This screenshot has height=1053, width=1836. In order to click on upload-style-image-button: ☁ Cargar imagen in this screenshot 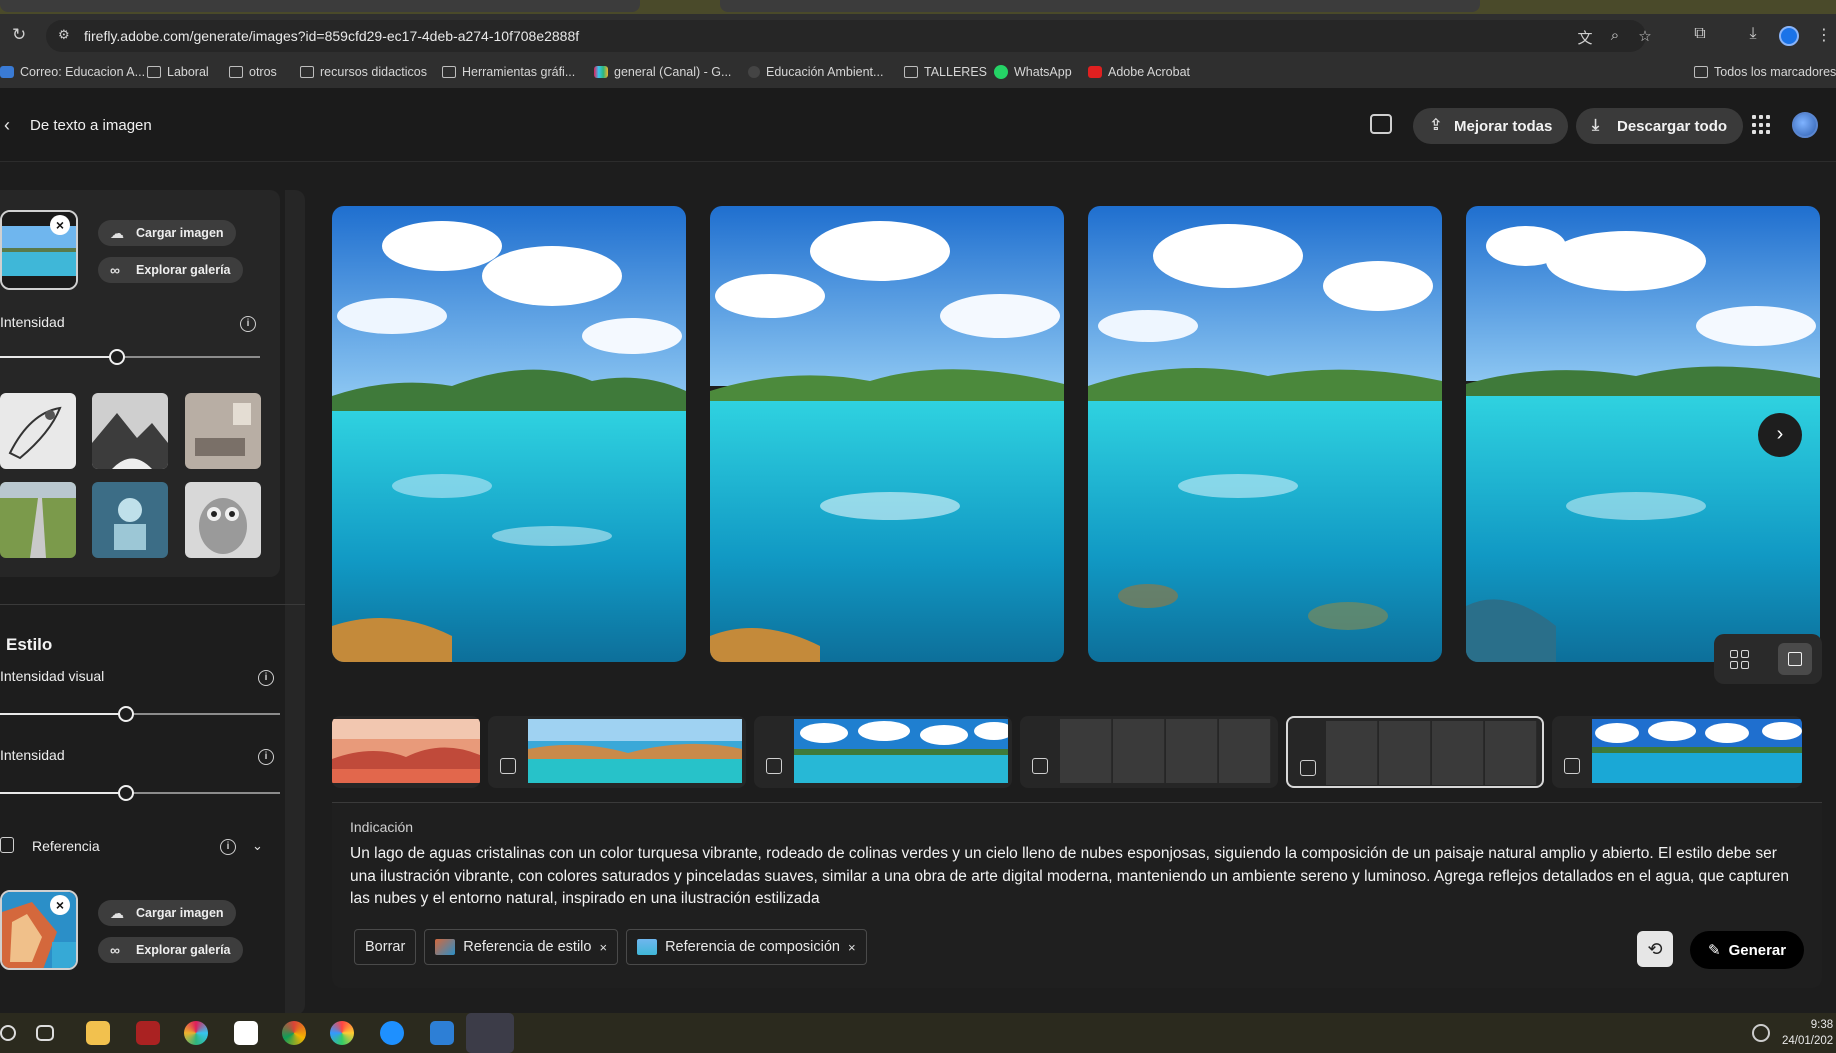, I will do `click(167, 913)`.